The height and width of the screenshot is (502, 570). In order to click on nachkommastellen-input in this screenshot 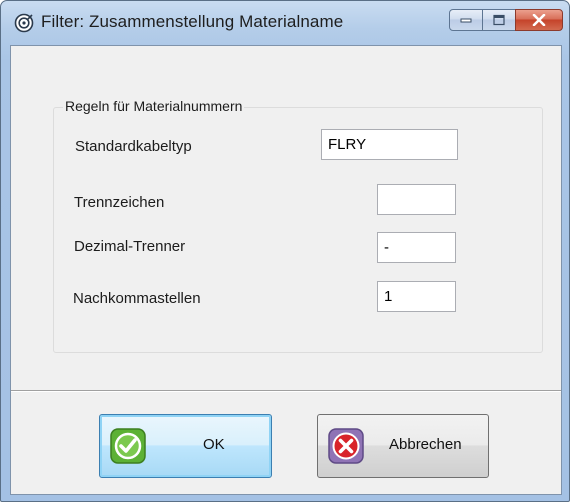, I will do `click(416, 296)`.